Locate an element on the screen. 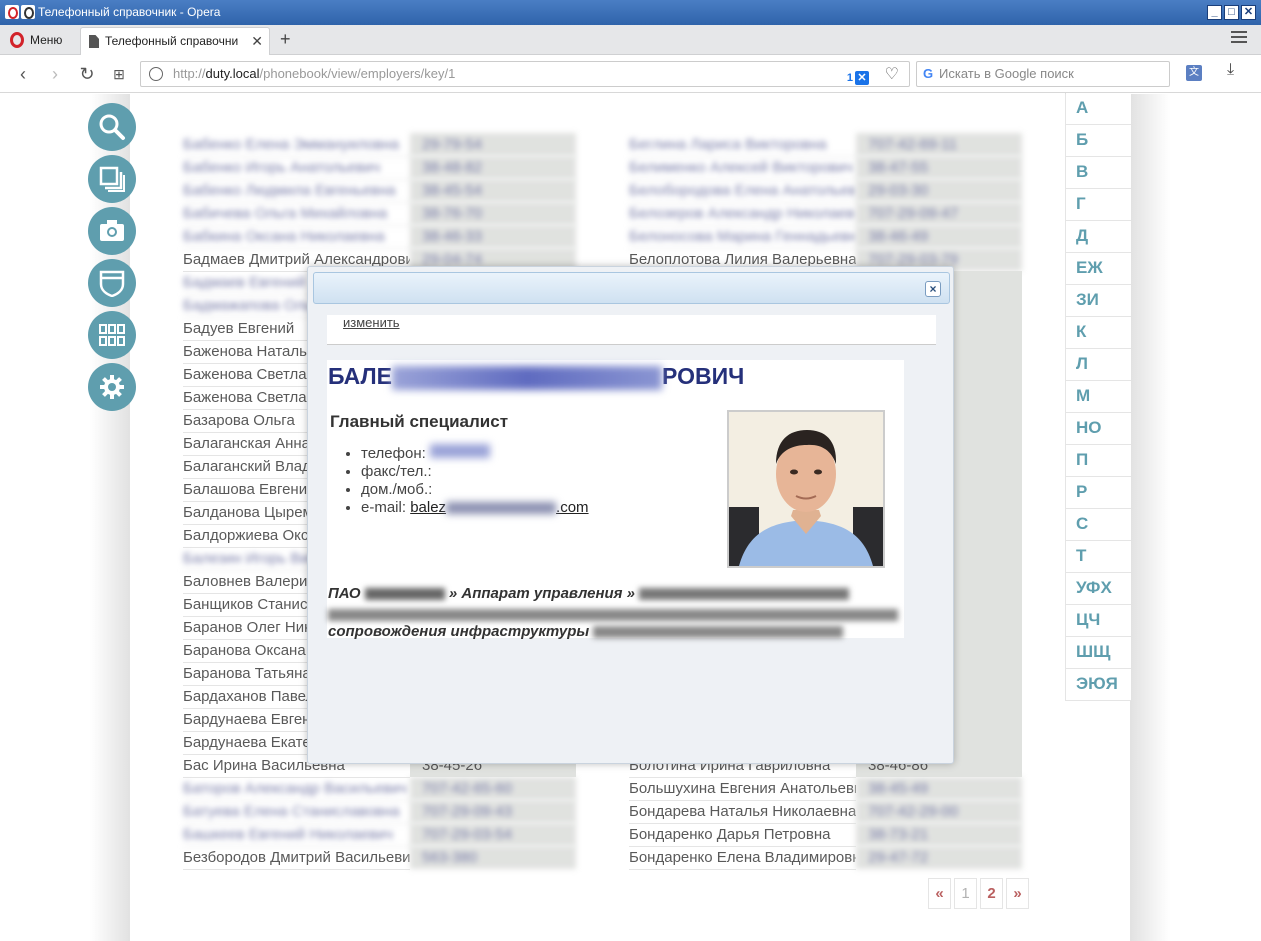 This screenshot has width=1261, height=941. tab-phonebook: Телефонный справочни ✕ is located at coordinates (175, 41).